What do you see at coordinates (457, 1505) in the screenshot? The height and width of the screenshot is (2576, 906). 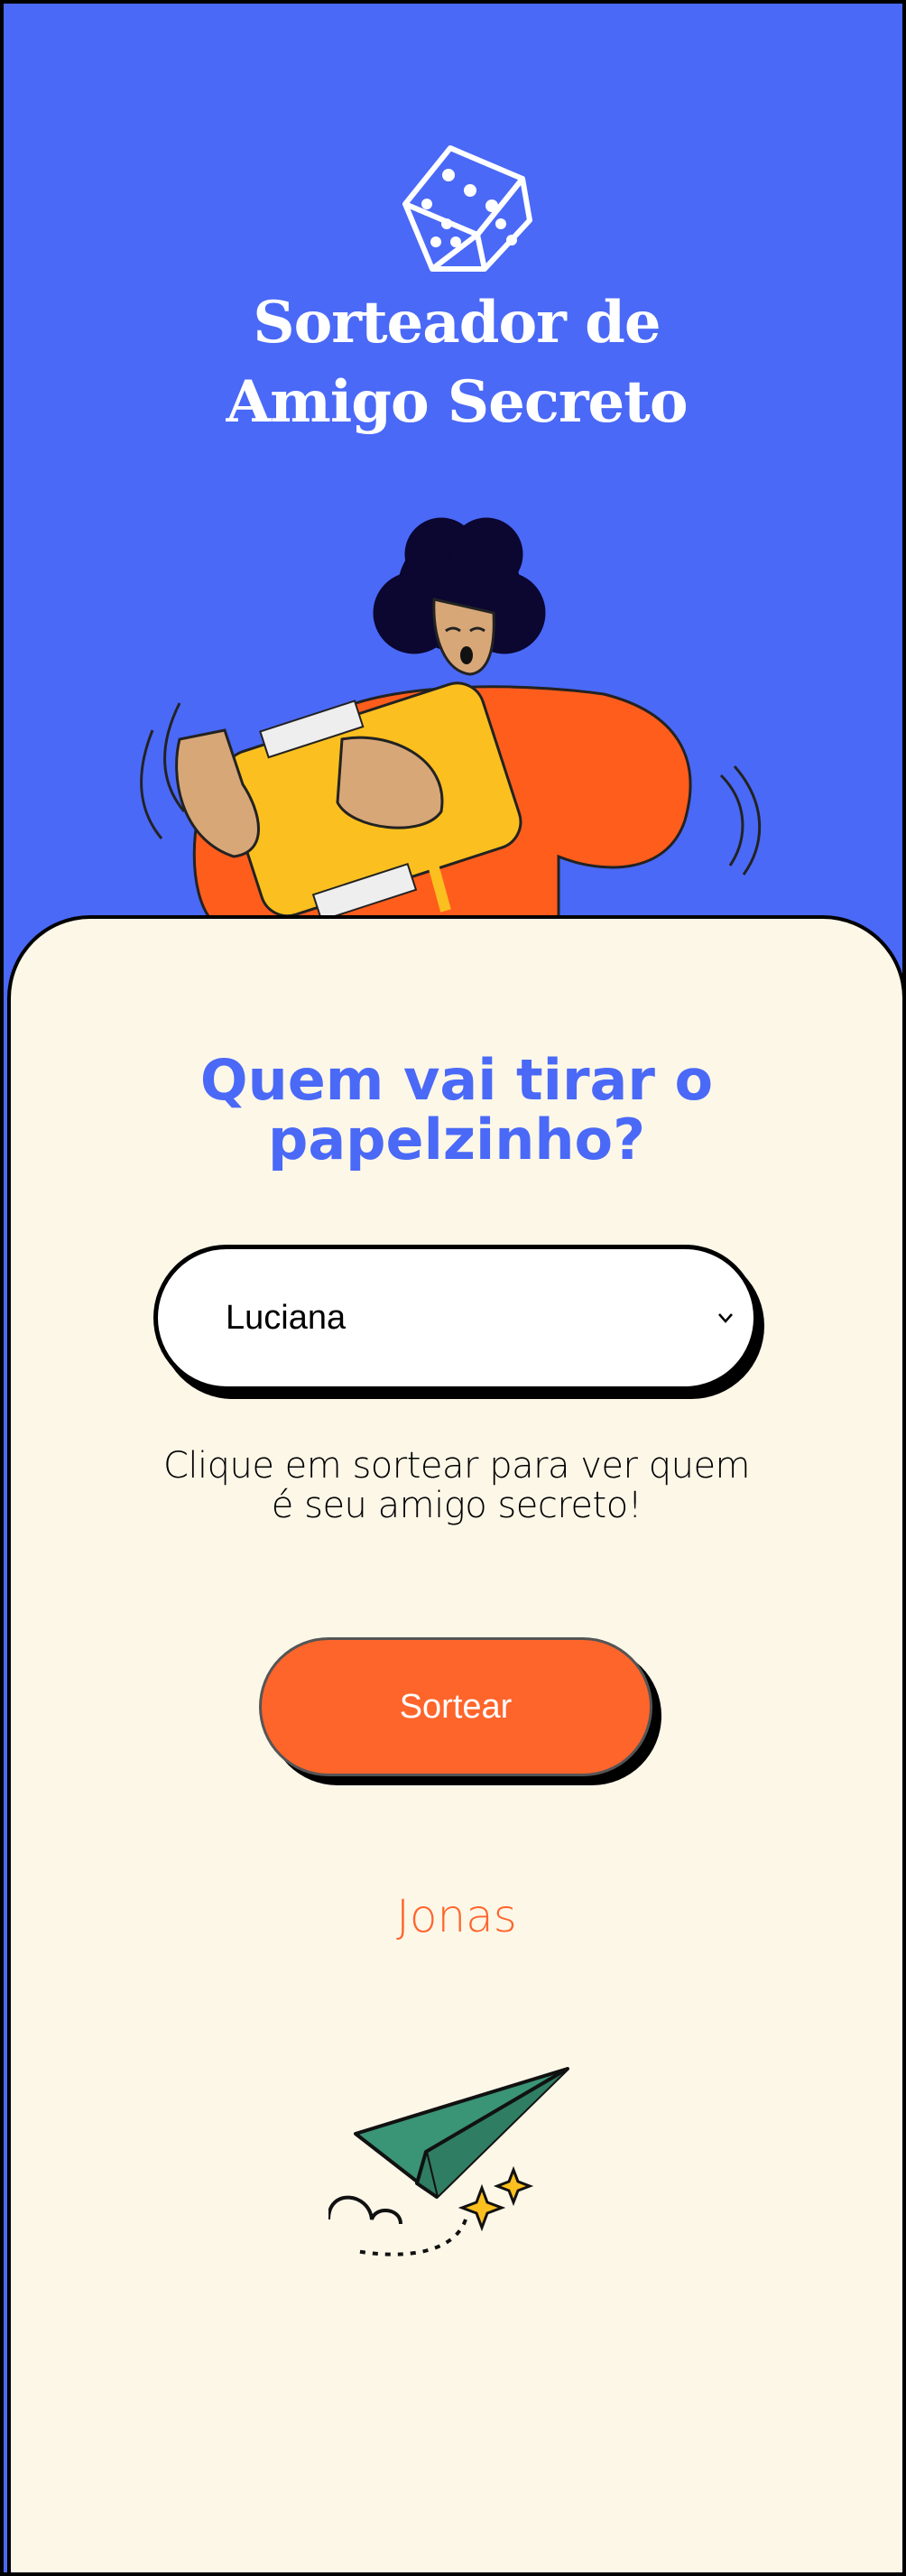 I see `hint-line2: é seu amigo secreto!` at bounding box center [457, 1505].